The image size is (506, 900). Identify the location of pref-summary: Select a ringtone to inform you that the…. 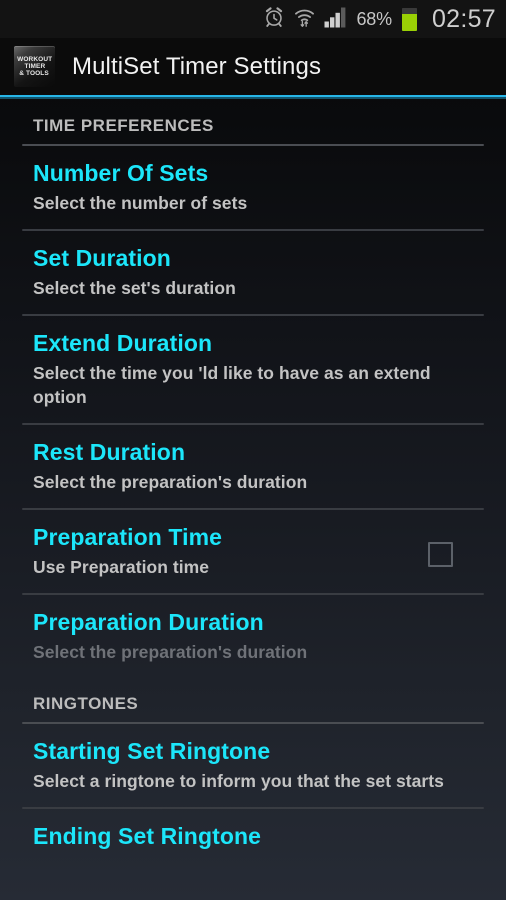
(238, 781).